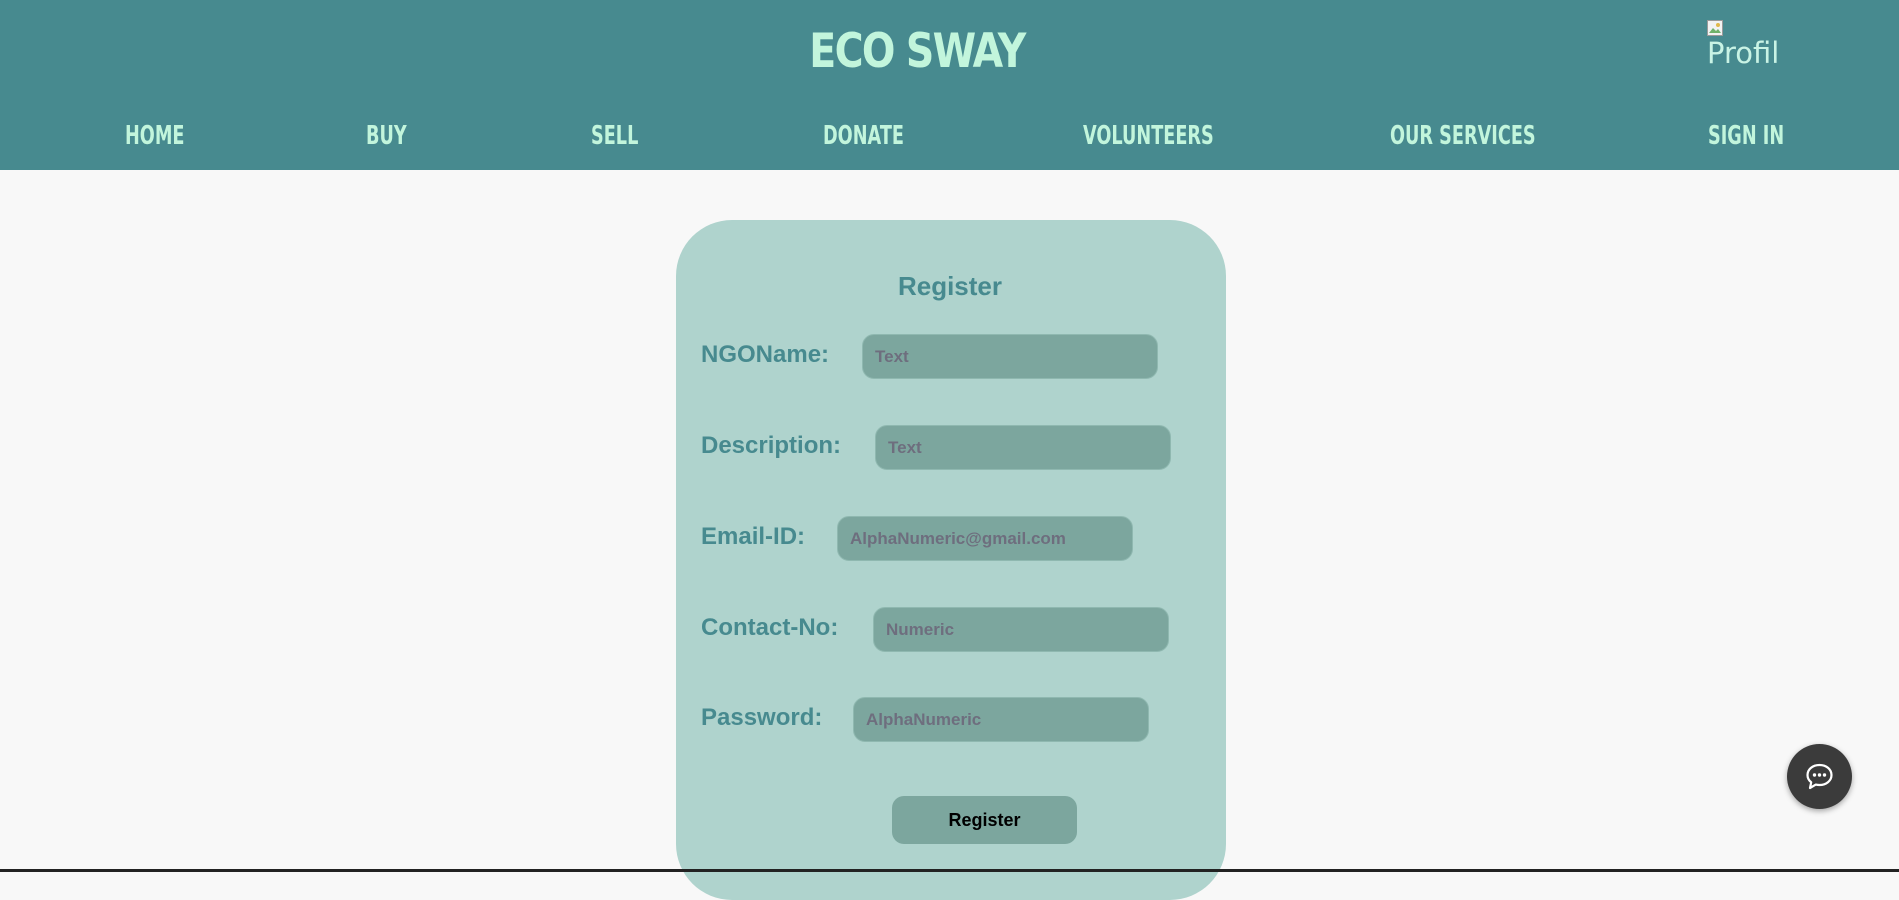 This screenshot has height=900, width=1899. I want to click on chat-bubble-icon, so click(1819, 776).